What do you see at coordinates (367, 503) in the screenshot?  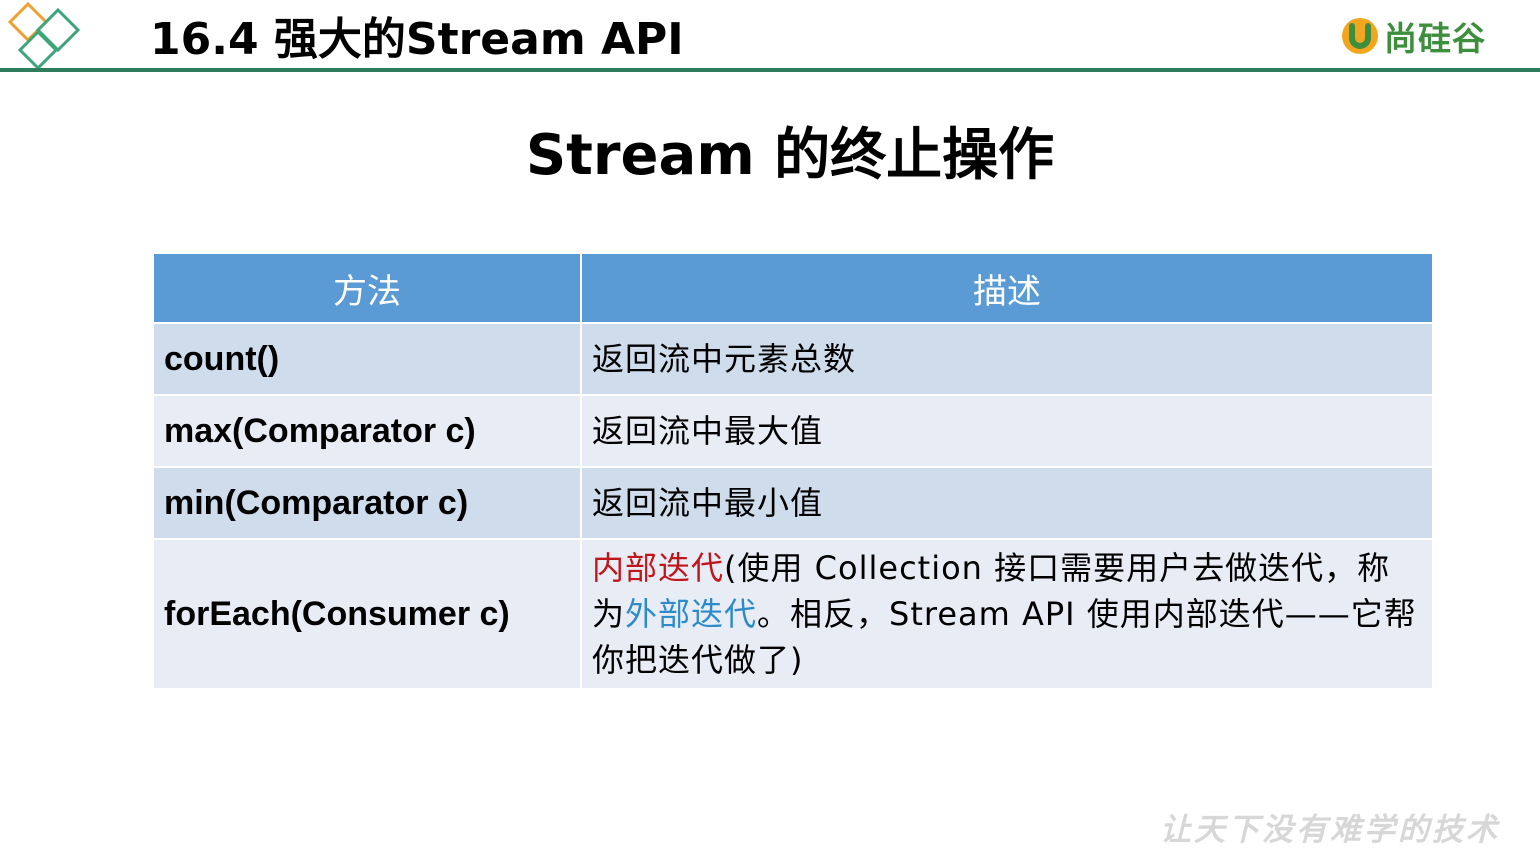 I see `method-cell: min(Comparator c)` at bounding box center [367, 503].